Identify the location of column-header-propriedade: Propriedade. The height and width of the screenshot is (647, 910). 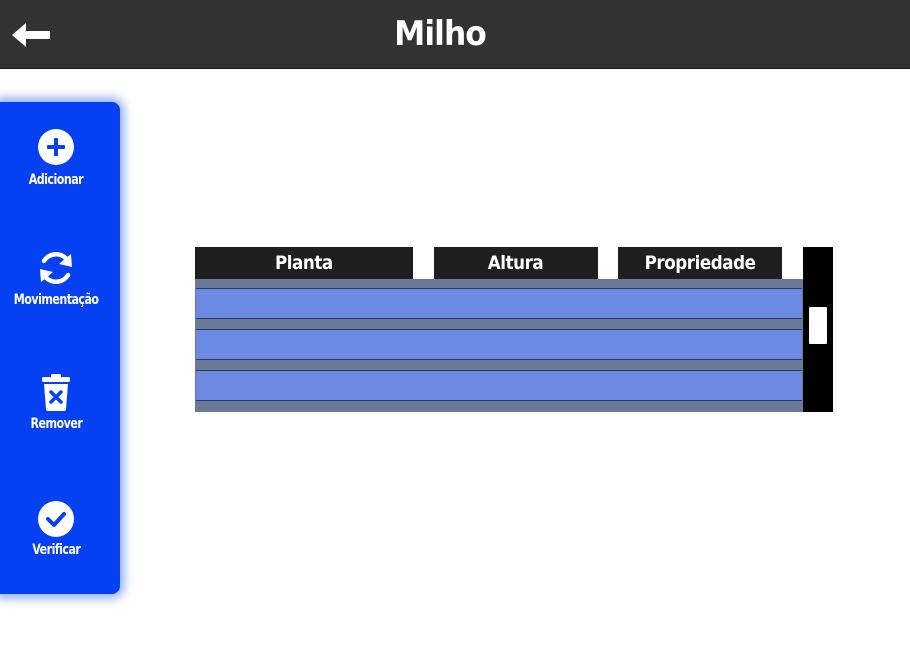
(700, 263).